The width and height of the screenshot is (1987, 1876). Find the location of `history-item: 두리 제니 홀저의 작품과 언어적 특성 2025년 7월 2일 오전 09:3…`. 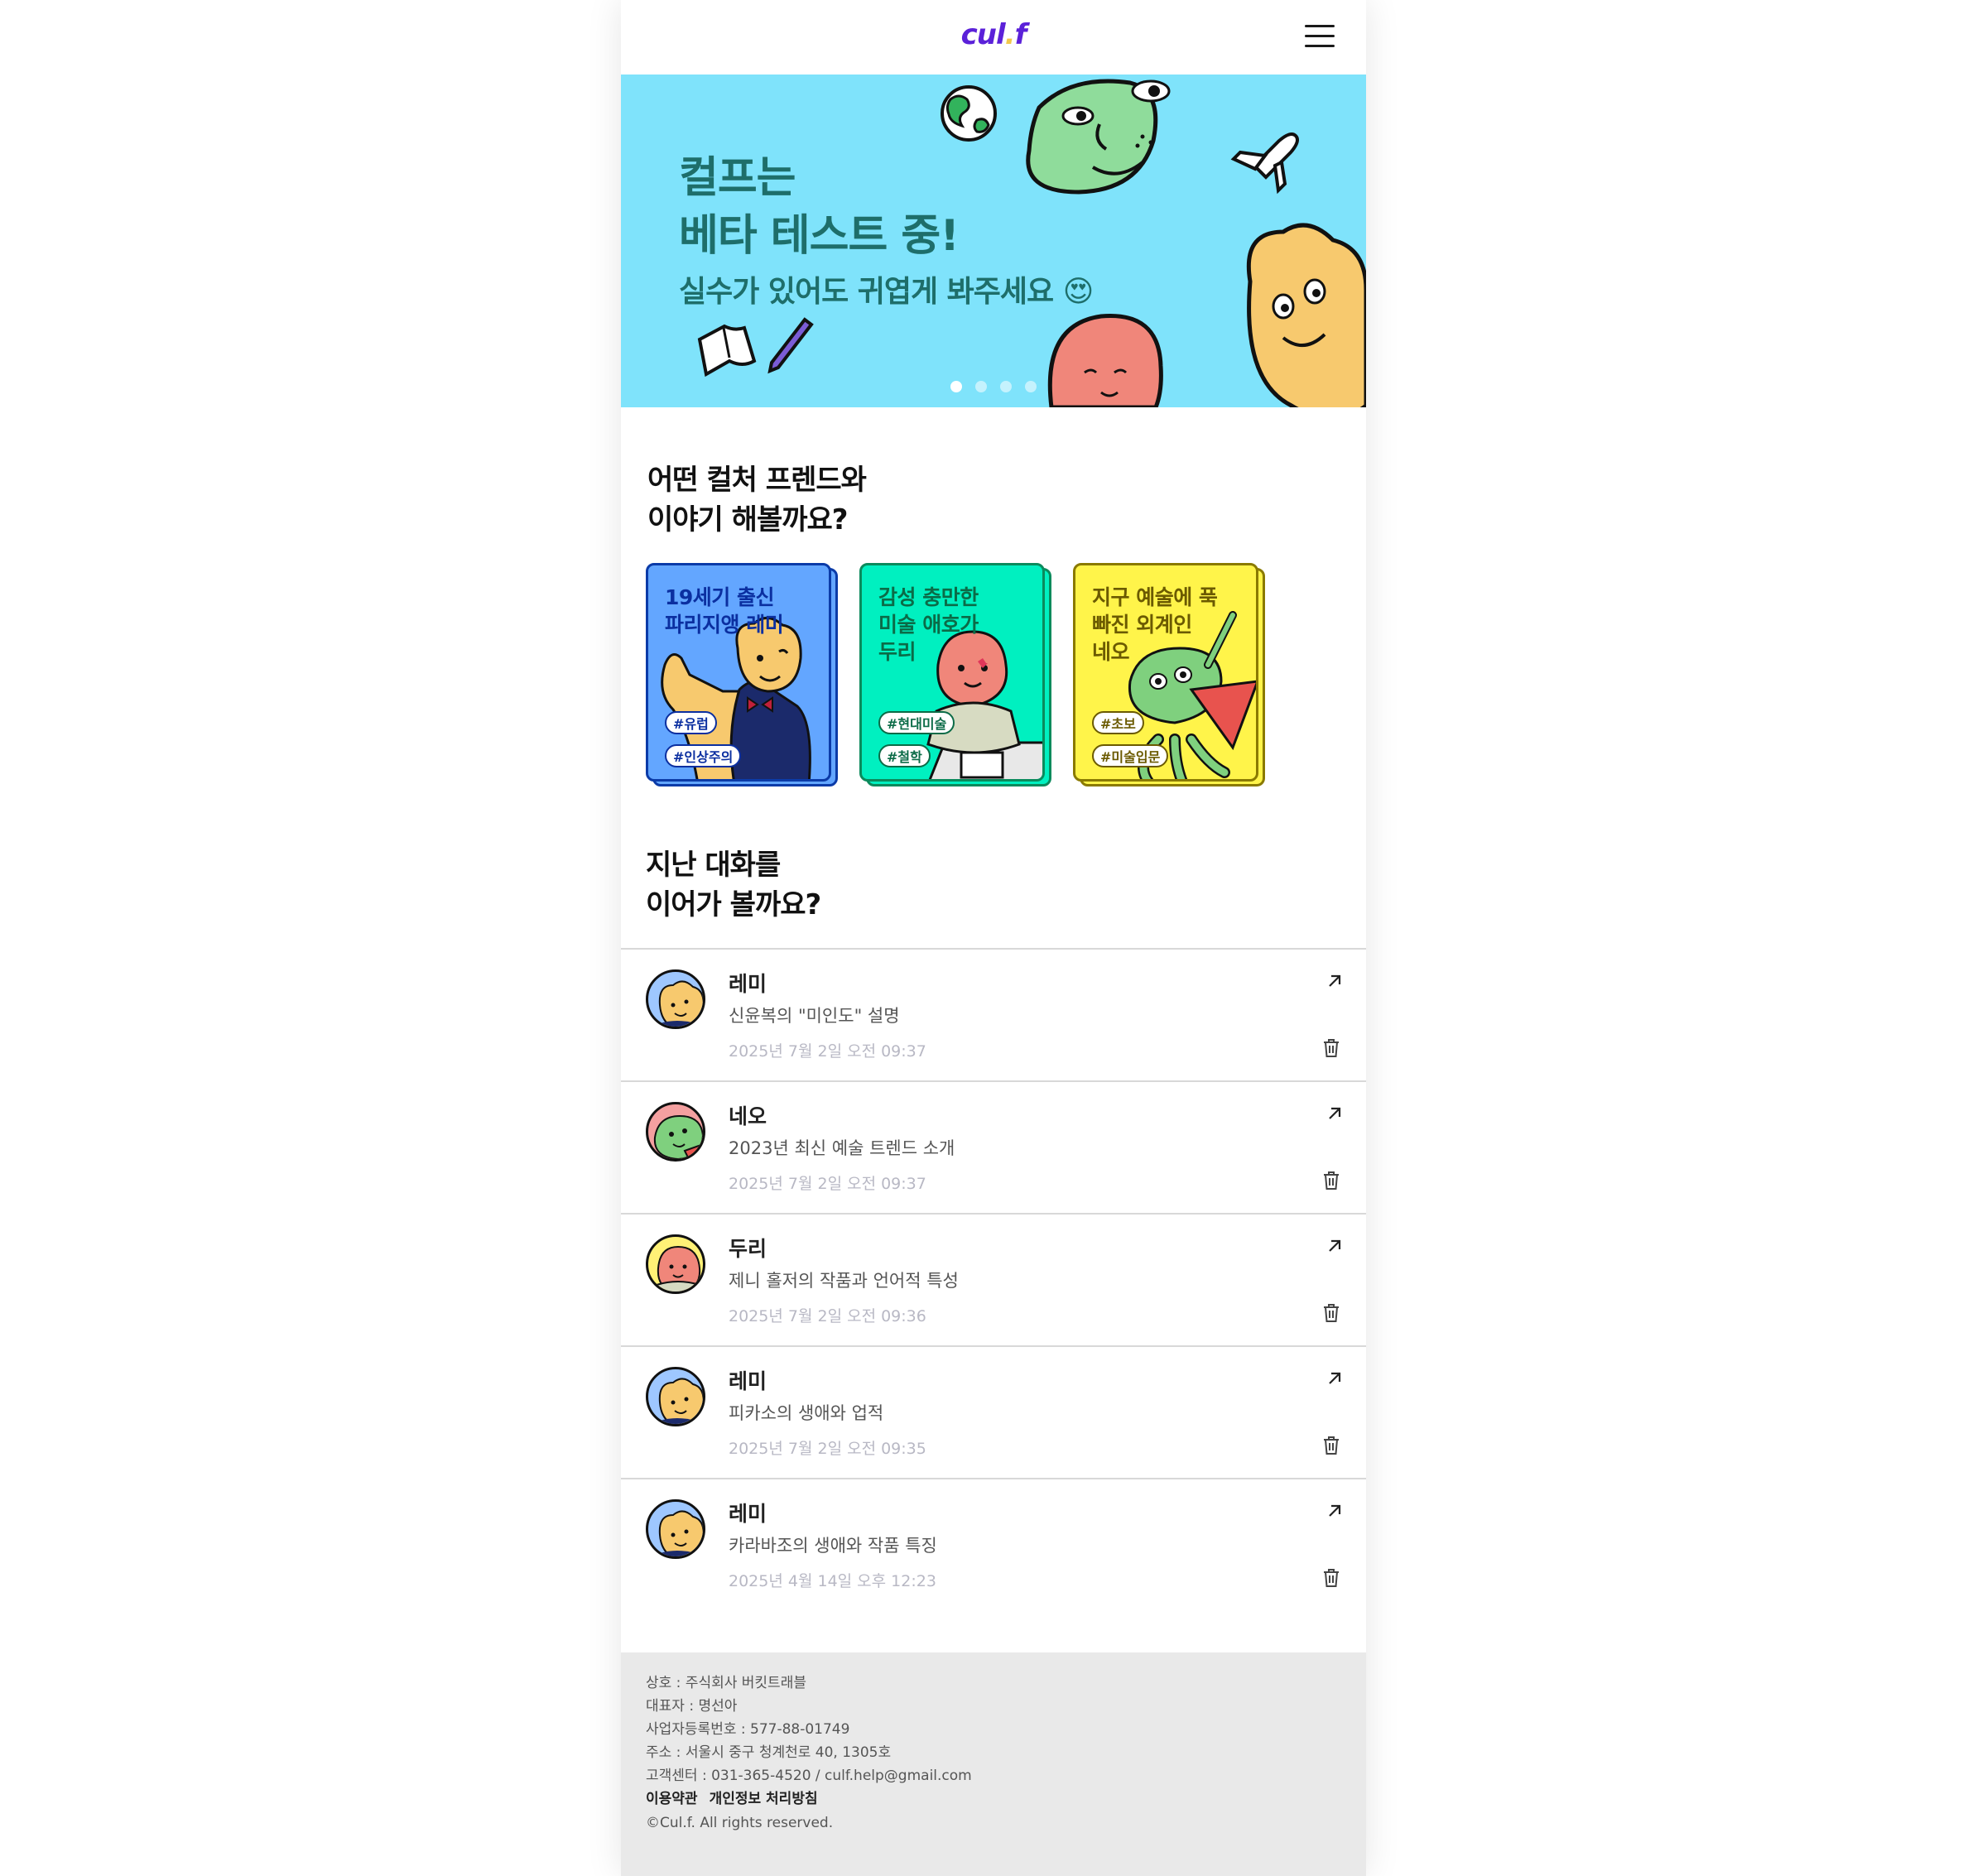

history-item: 두리 제니 홀저의 작품과 언어적 특성 2025년 7월 2일 오전 09:3… is located at coordinates (993, 1280).